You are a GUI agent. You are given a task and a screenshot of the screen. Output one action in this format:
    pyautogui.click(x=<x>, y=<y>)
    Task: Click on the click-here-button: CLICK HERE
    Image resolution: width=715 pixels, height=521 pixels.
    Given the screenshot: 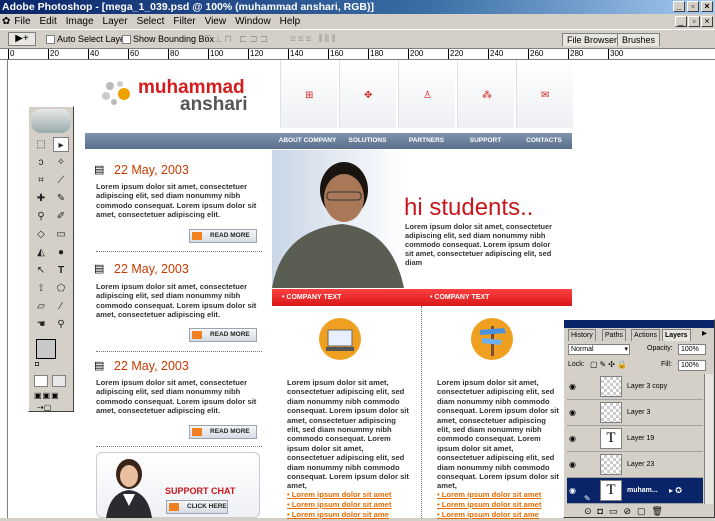 What is the action you would take?
    pyautogui.click(x=197, y=507)
    